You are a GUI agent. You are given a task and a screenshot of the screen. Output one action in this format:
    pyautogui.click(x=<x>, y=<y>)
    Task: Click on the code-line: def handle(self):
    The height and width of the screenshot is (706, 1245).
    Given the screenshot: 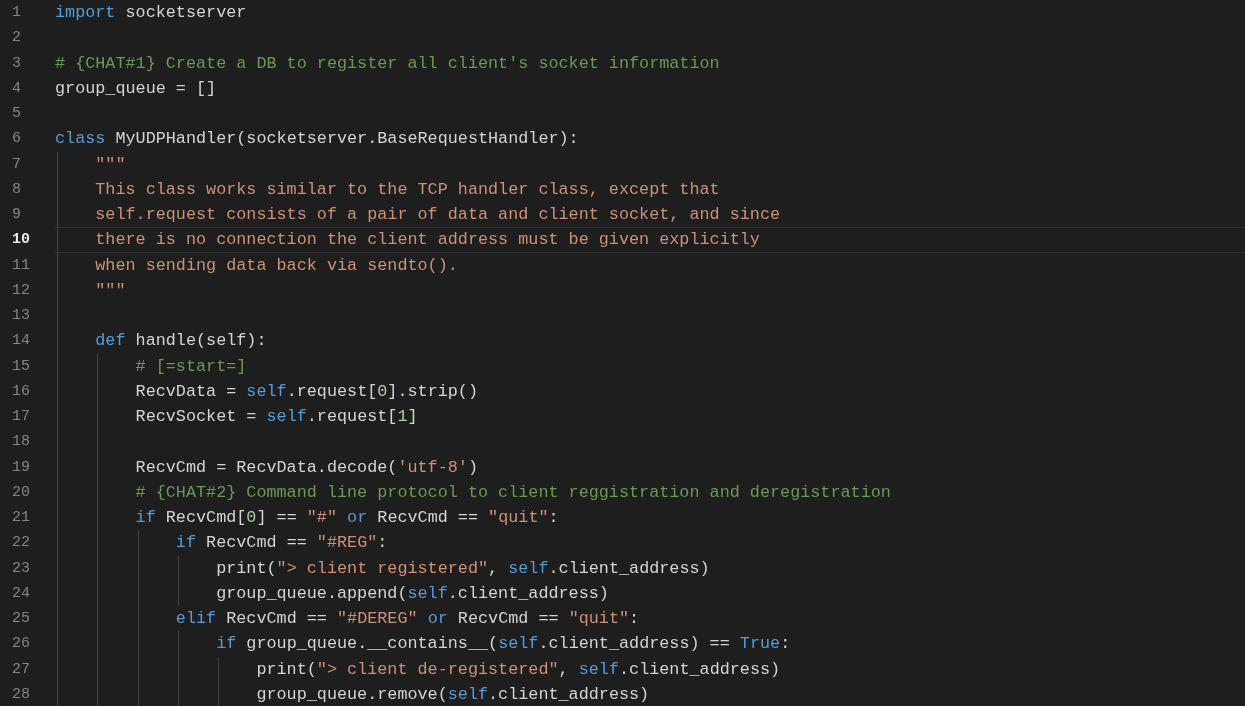 What is the action you would take?
    pyautogui.click(x=180, y=341)
    